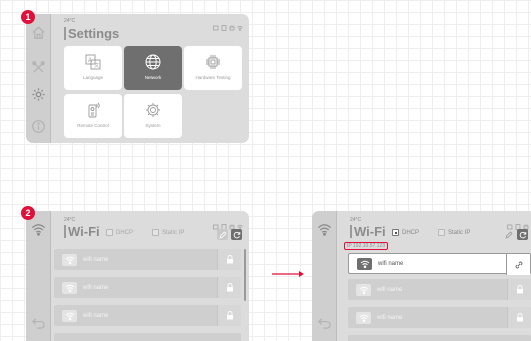 The width and height of the screenshot is (531, 341). I want to click on tools-icon, so click(38, 67).